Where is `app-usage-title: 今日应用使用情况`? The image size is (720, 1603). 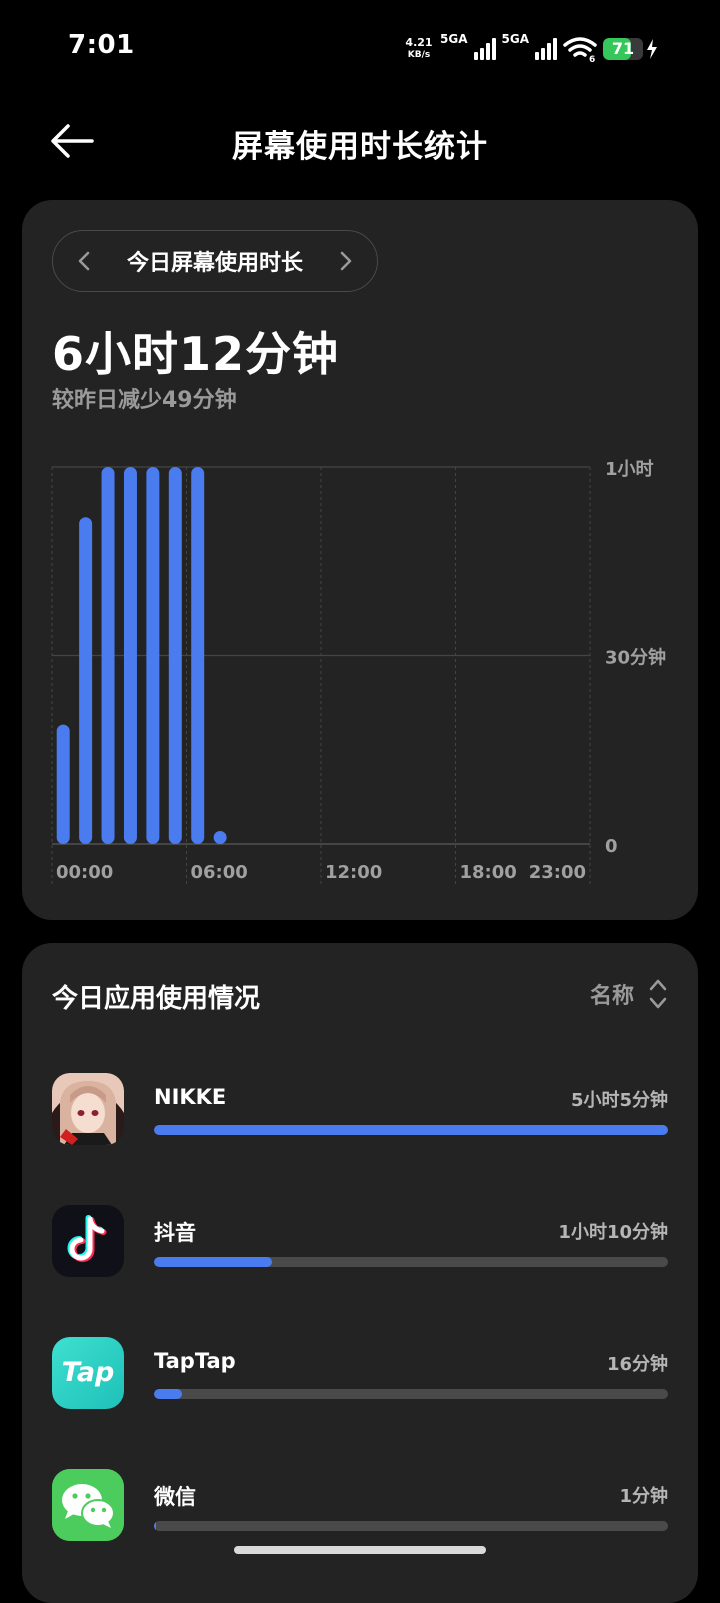 app-usage-title: 今日应用使用情况 is located at coordinates (156, 999).